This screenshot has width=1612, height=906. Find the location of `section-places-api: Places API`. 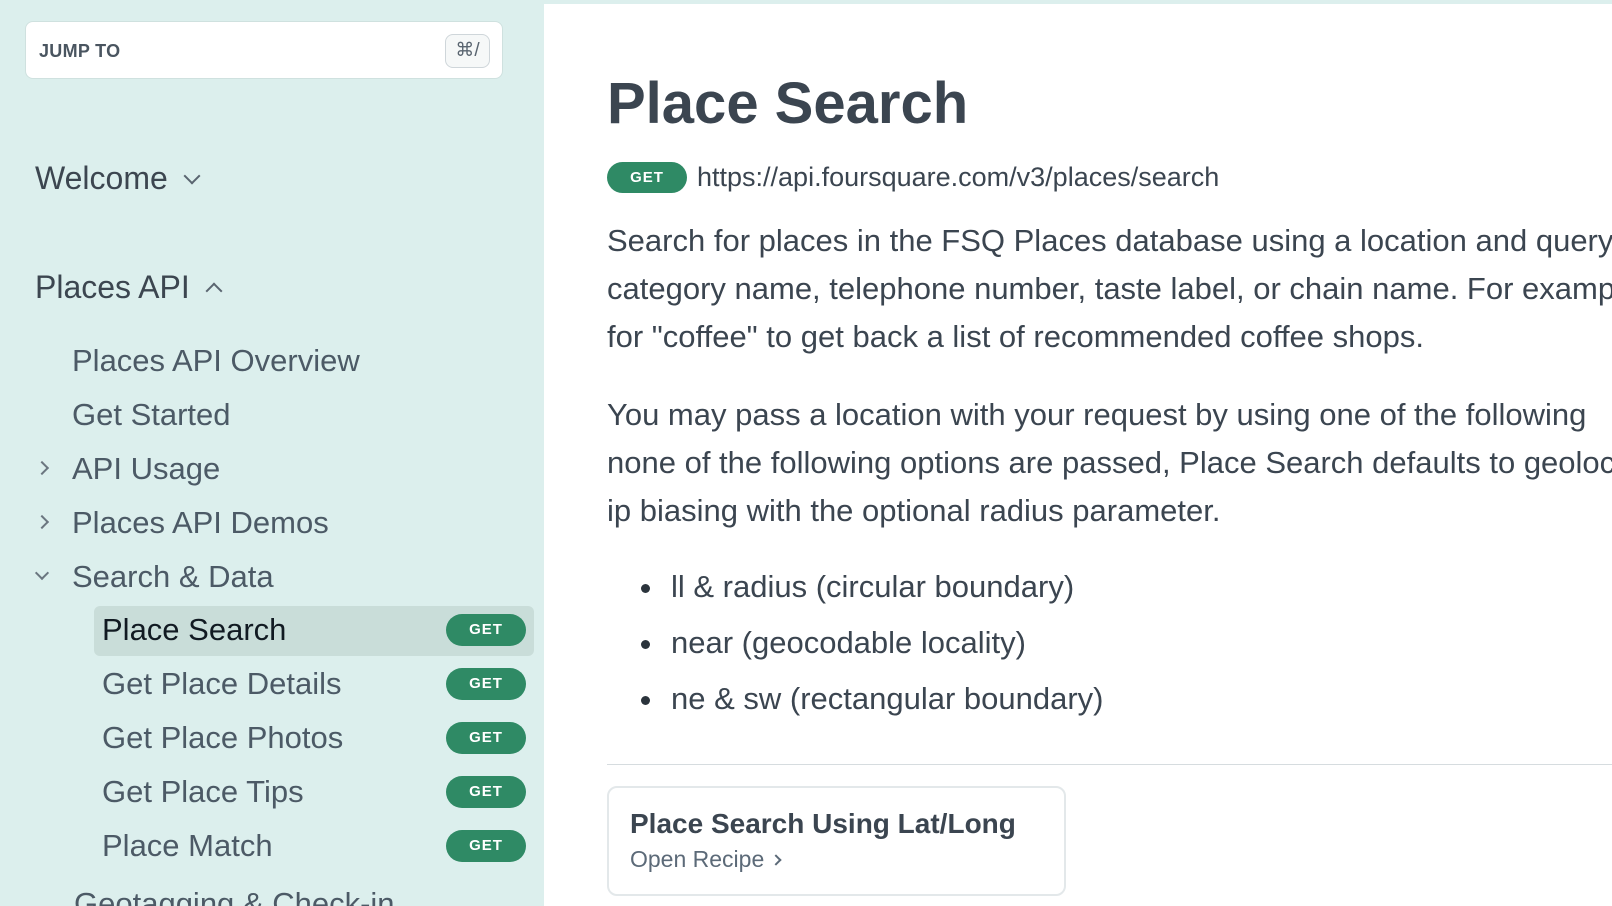

section-places-api: Places API is located at coordinates (129, 287).